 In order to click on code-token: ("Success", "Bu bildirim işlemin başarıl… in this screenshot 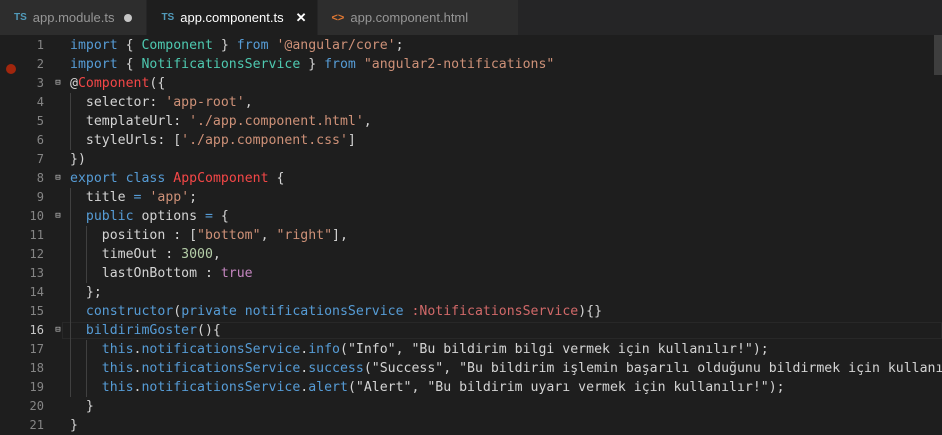, I will do `click(652, 368)`.